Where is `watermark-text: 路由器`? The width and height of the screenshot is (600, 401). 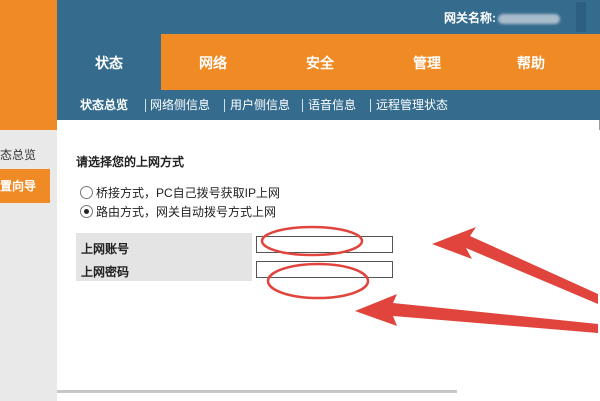 watermark-text: 路由器 is located at coordinates (544, 351).